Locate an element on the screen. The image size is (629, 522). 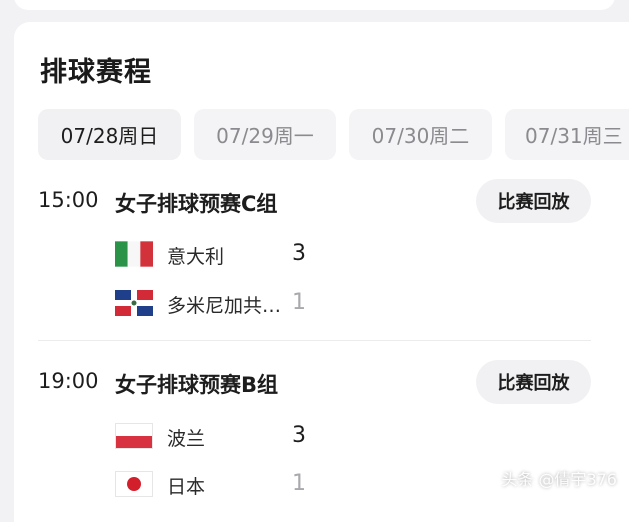
section-title: 排球赛程 is located at coordinates (96, 72).